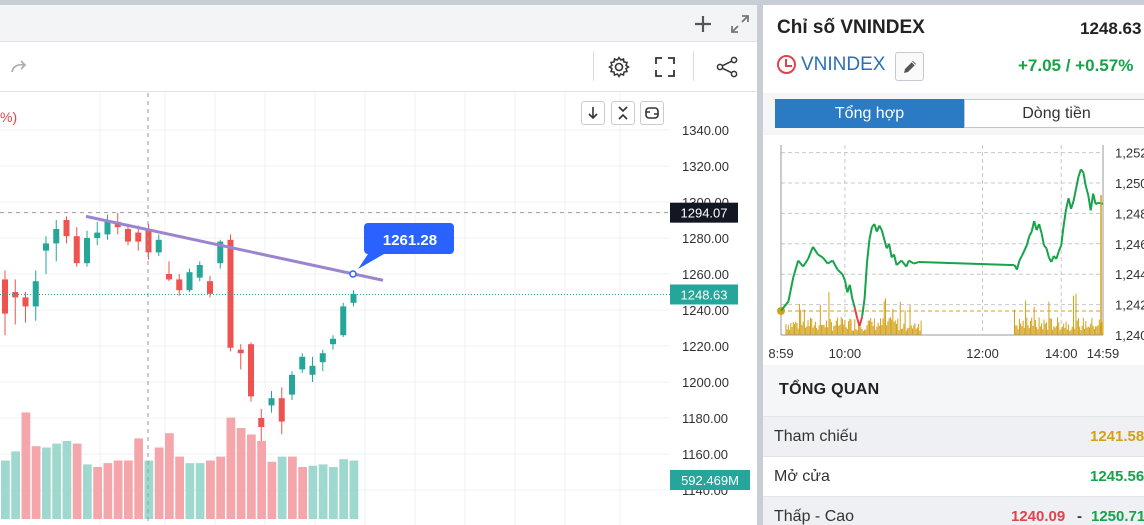 This screenshot has height=525, width=1144. I want to click on mini-y-tick: 1,240, so click(1129, 335).